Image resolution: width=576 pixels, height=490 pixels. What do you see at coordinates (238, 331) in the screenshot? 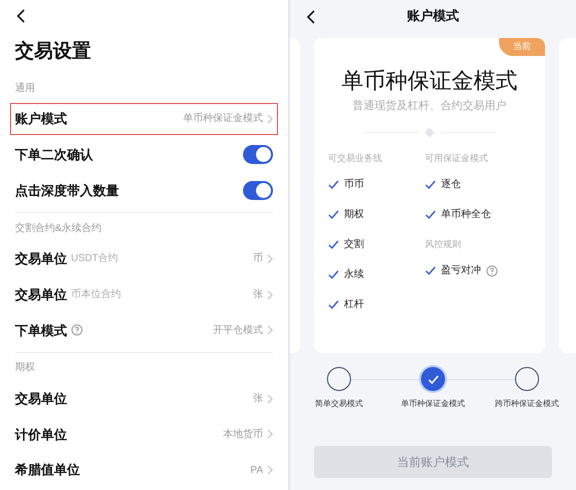
I see `row-value: 开平仓模式` at bounding box center [238, 331].